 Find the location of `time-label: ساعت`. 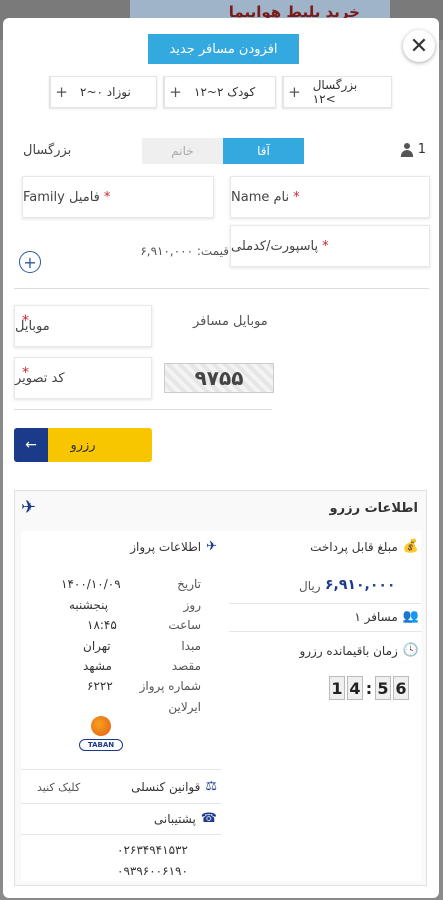

time-label: ساعت is located at coordinates (184, 625).